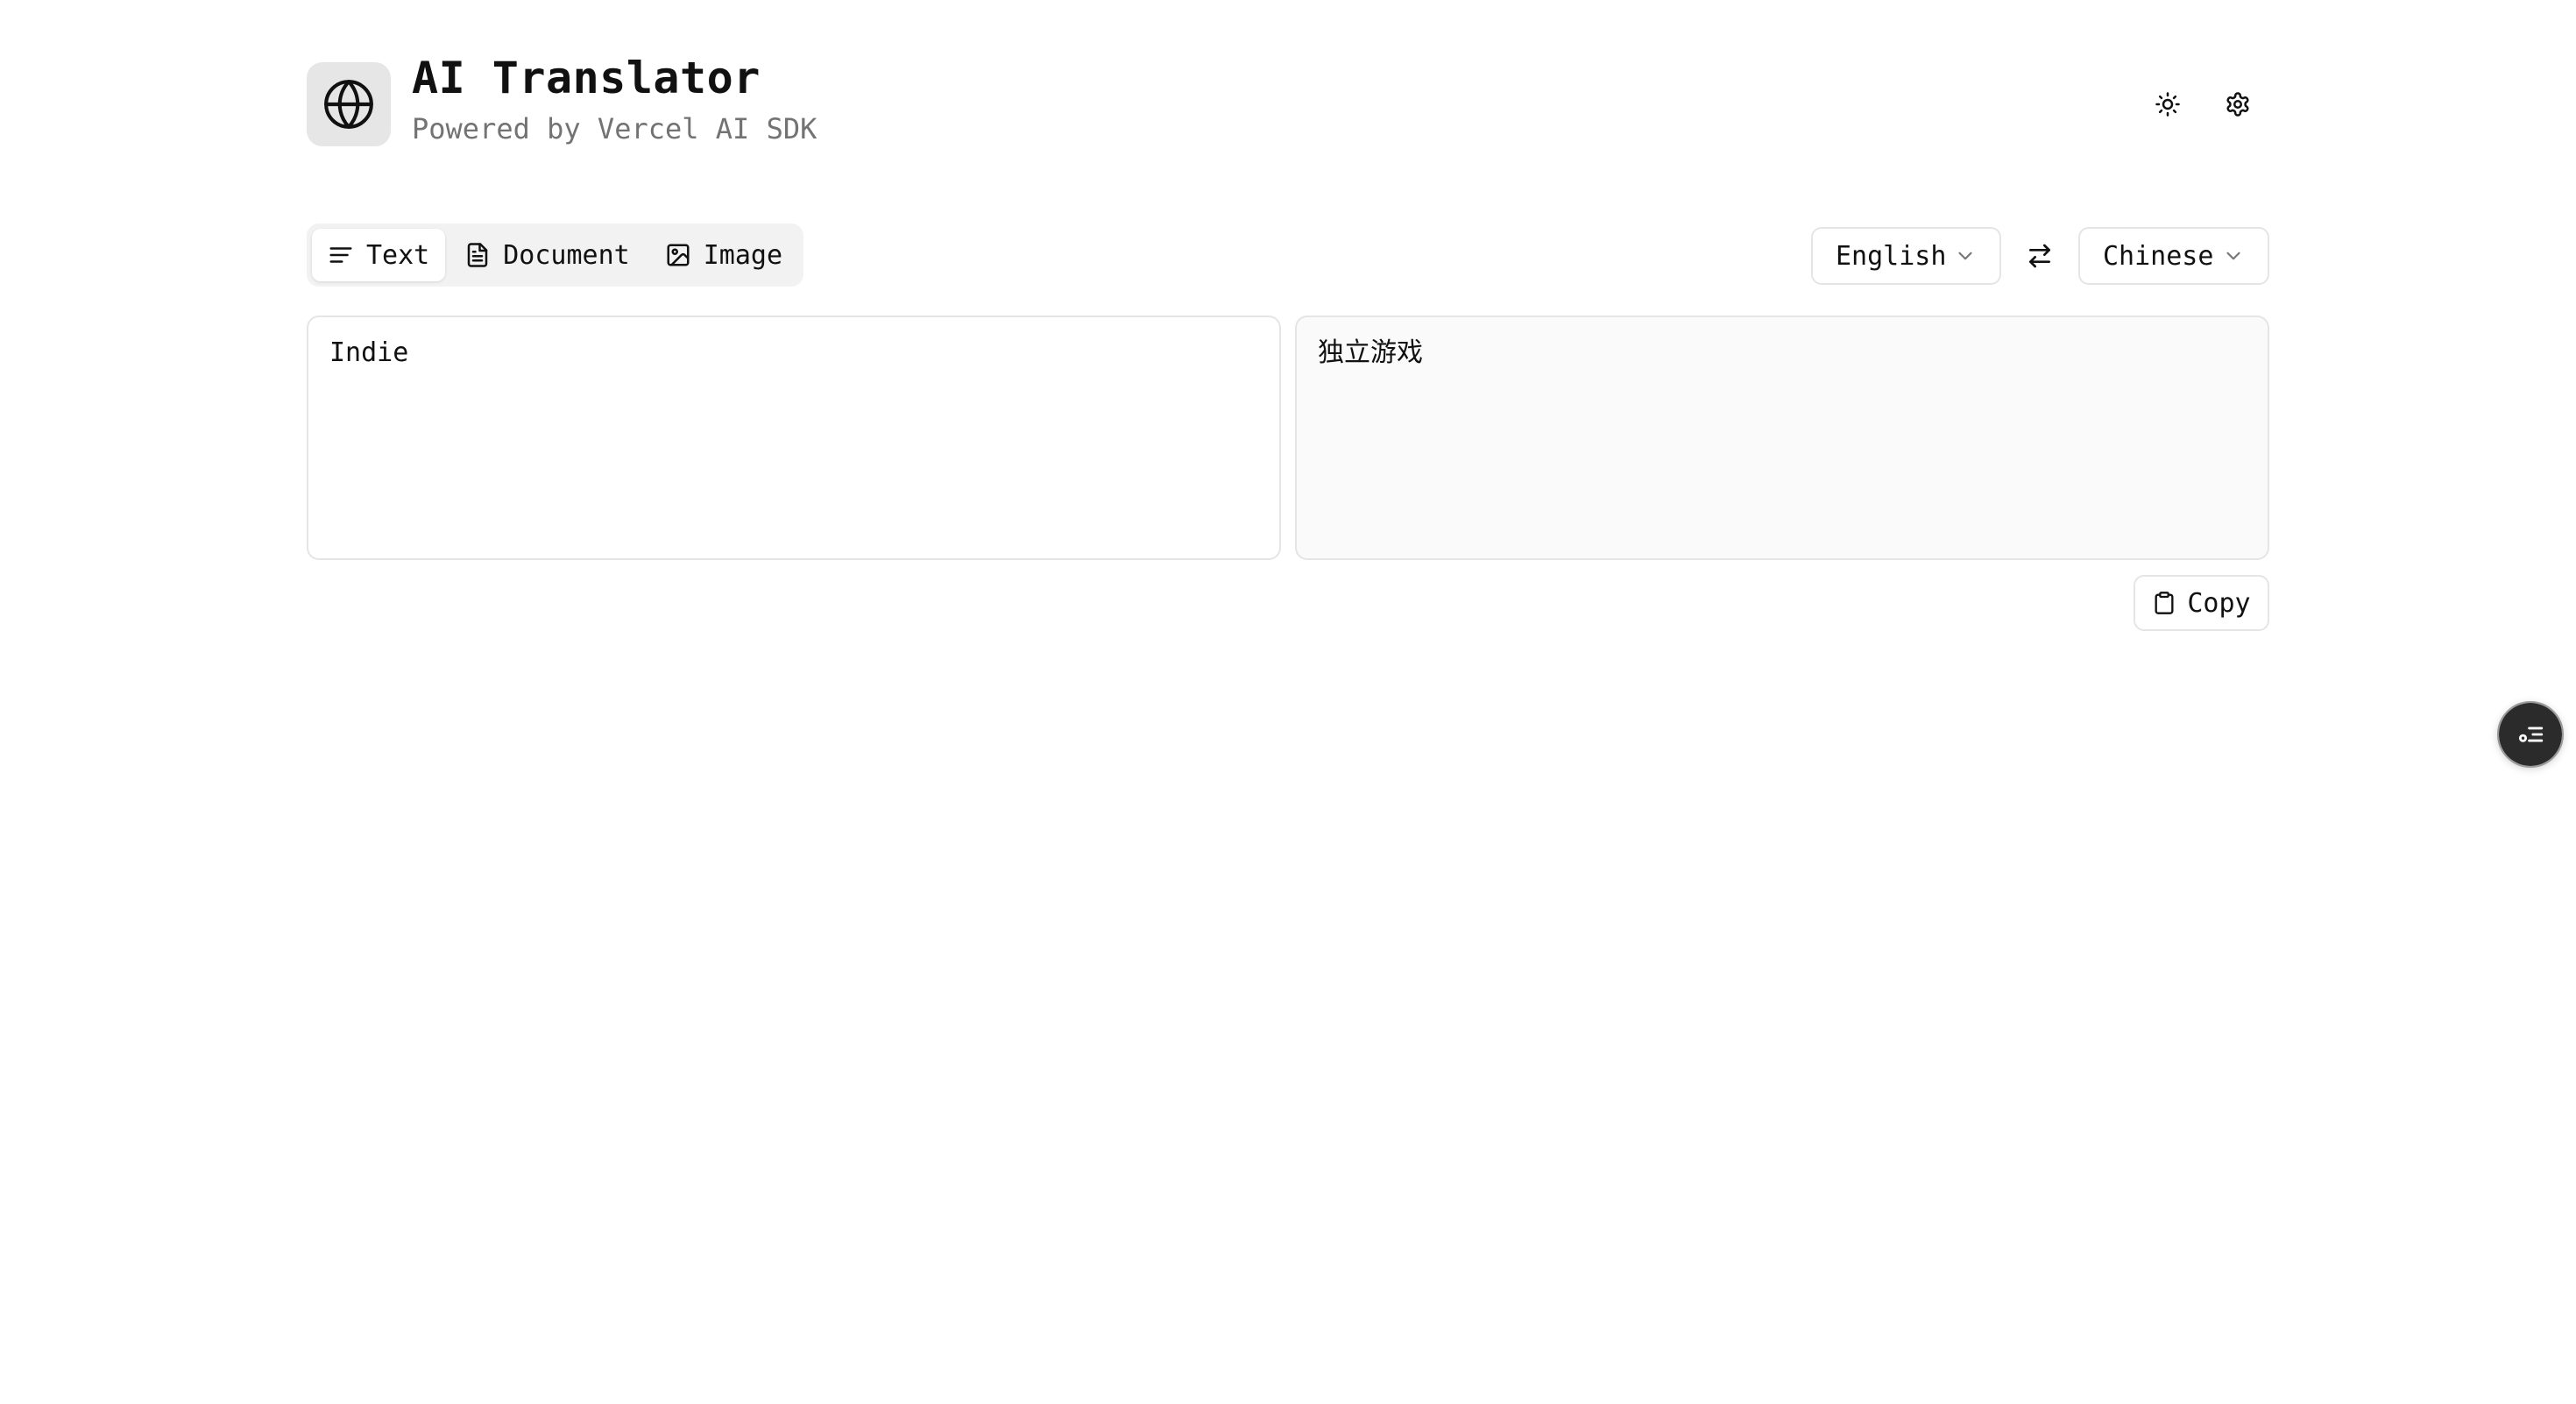 The image size is (2576, 1404). Describe the element at coordinates (2219, 603) in the screenshot. I see `copy-button-label: Copy` at that location.